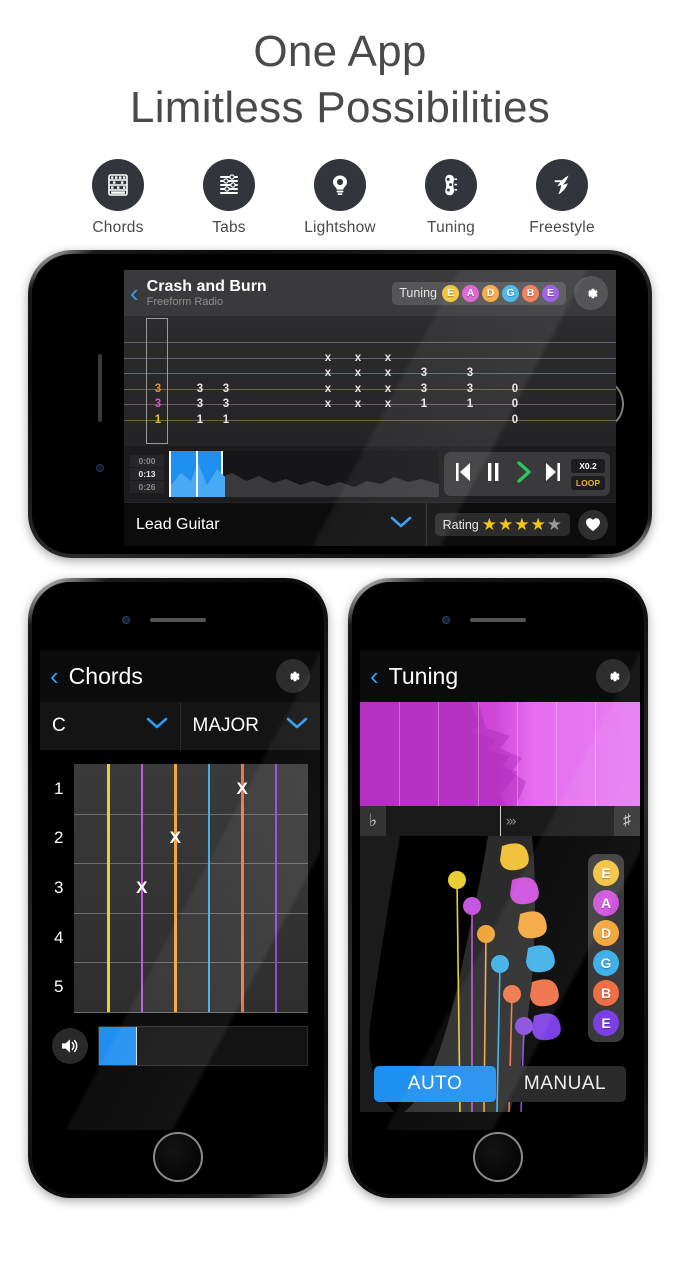  What do you see at coordinates (250, 726) in the screenshot?
I see `quality-selector: MAJOR` at bounding box center [250, 726].